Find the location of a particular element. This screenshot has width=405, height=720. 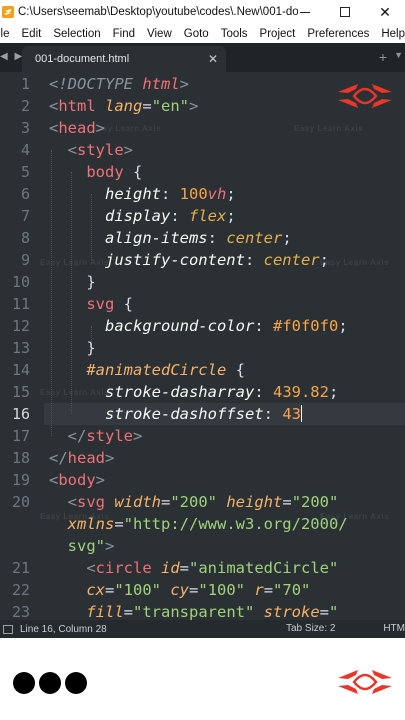

menu-find: Find is located at coordinates (124, 34).